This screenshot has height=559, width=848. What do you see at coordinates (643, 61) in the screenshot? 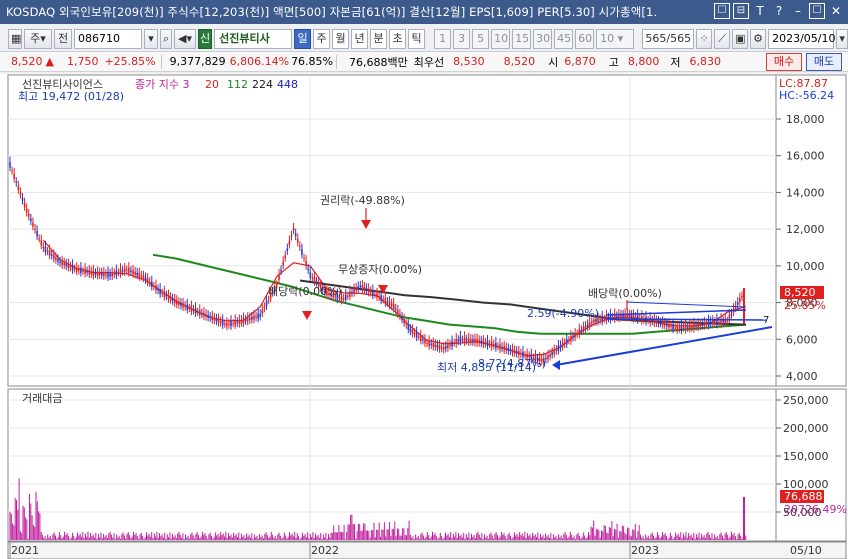
I see `high-price: 8,800` at bounding box center [643, 61].